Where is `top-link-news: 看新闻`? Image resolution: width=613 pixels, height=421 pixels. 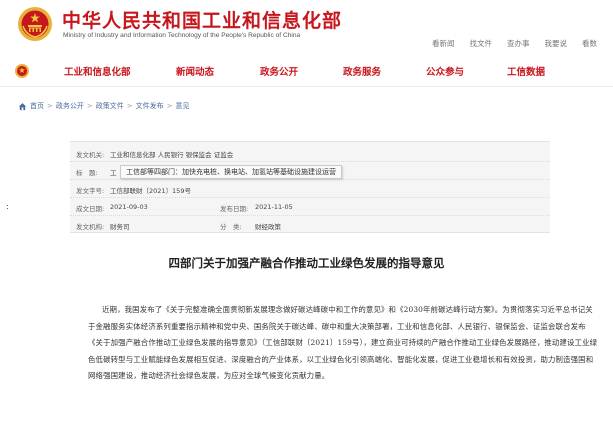 top-link-news: 看新闻 is located at coordinates (443, 43).